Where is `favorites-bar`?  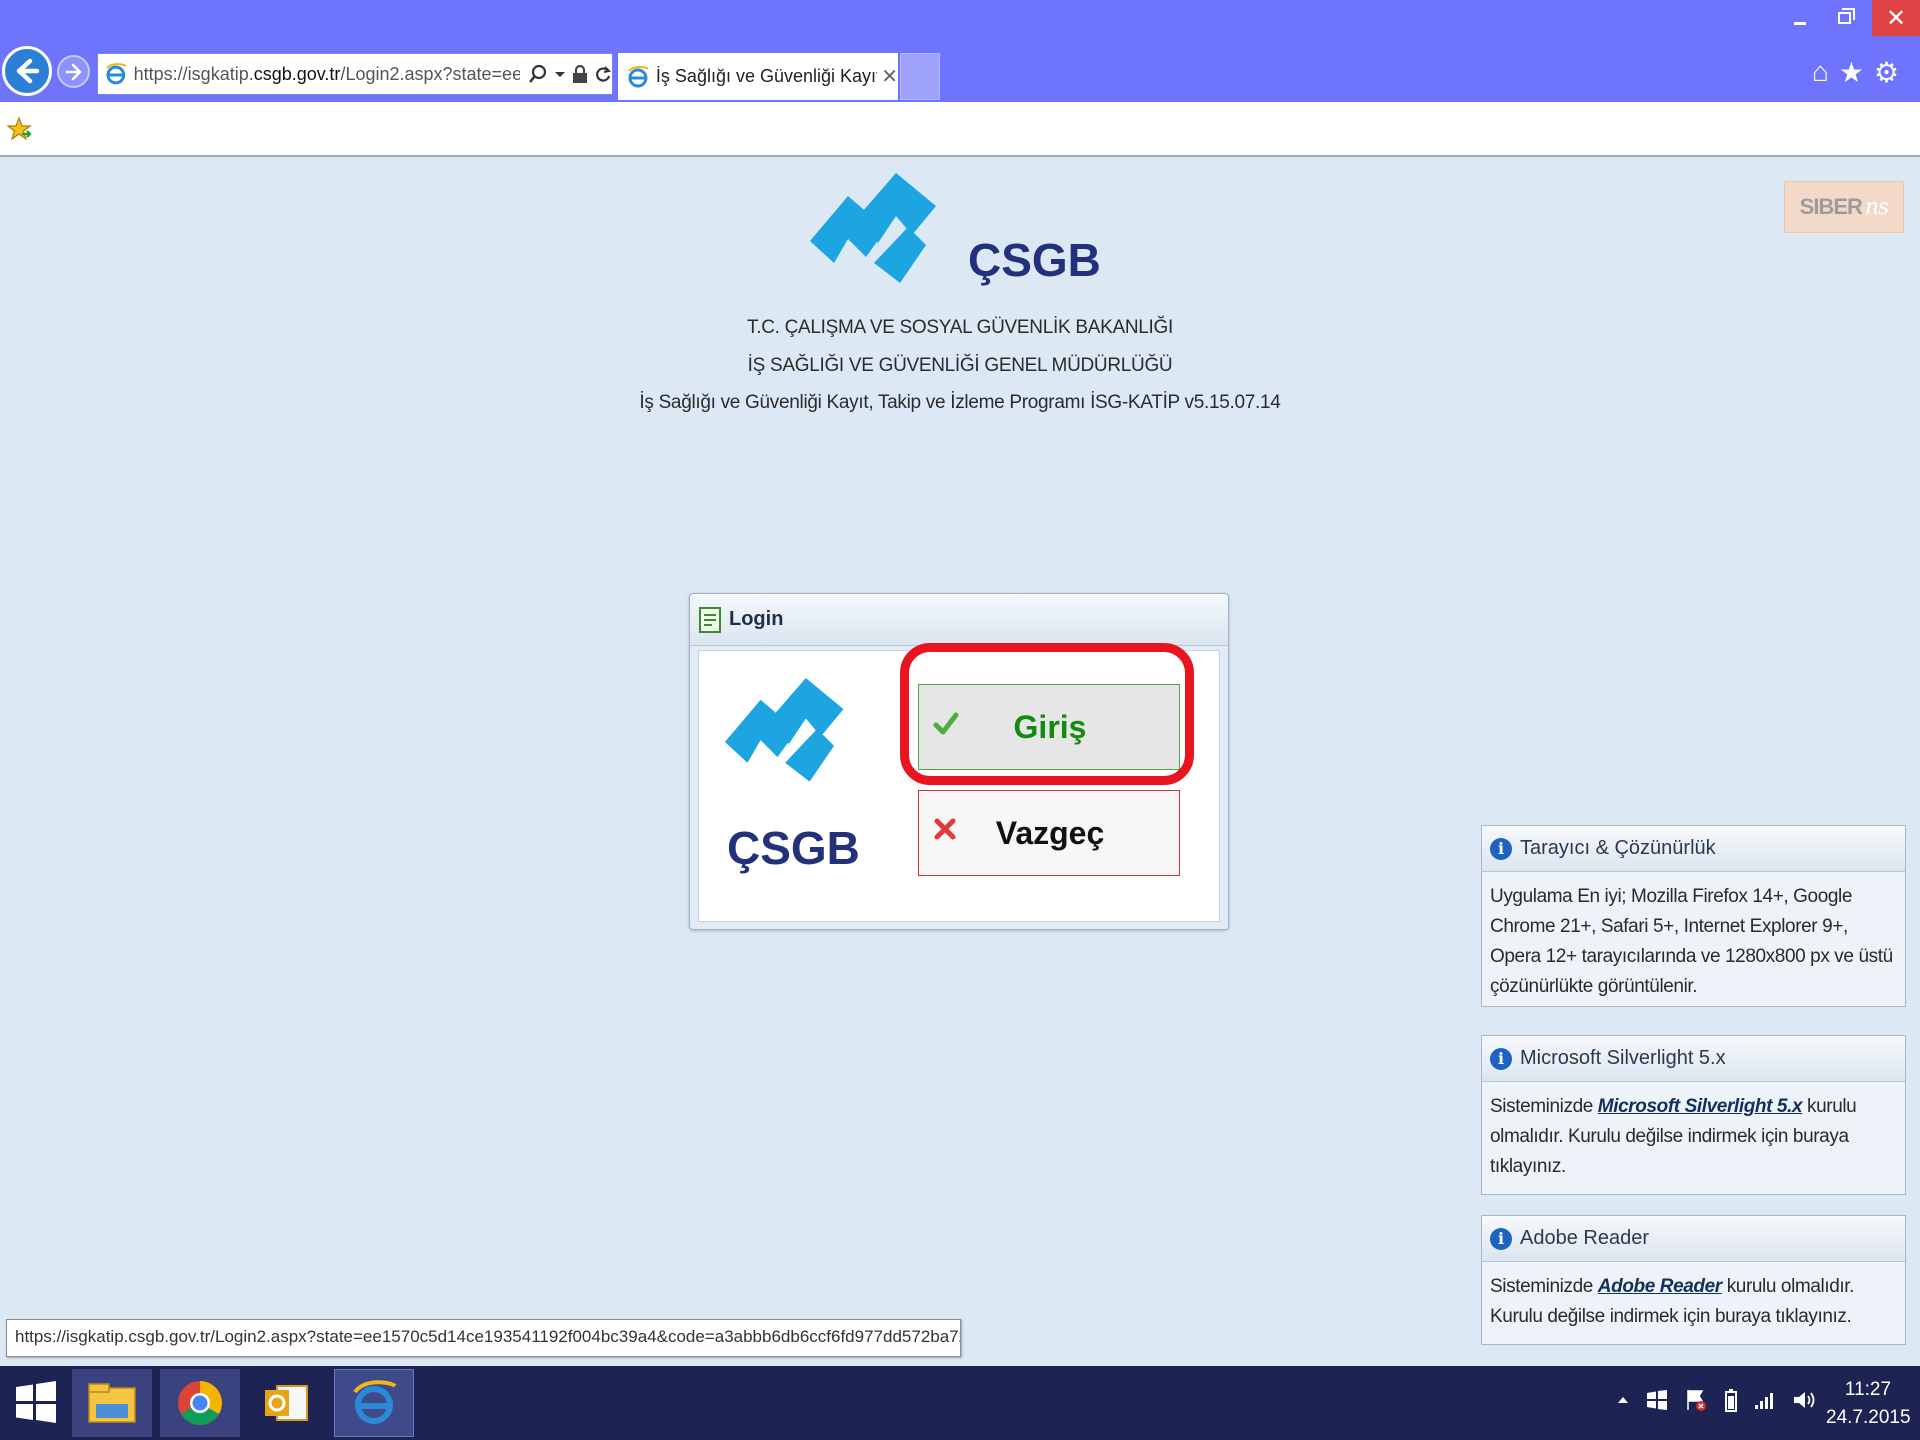 favorites-bar is located at coordinates (960, 129).